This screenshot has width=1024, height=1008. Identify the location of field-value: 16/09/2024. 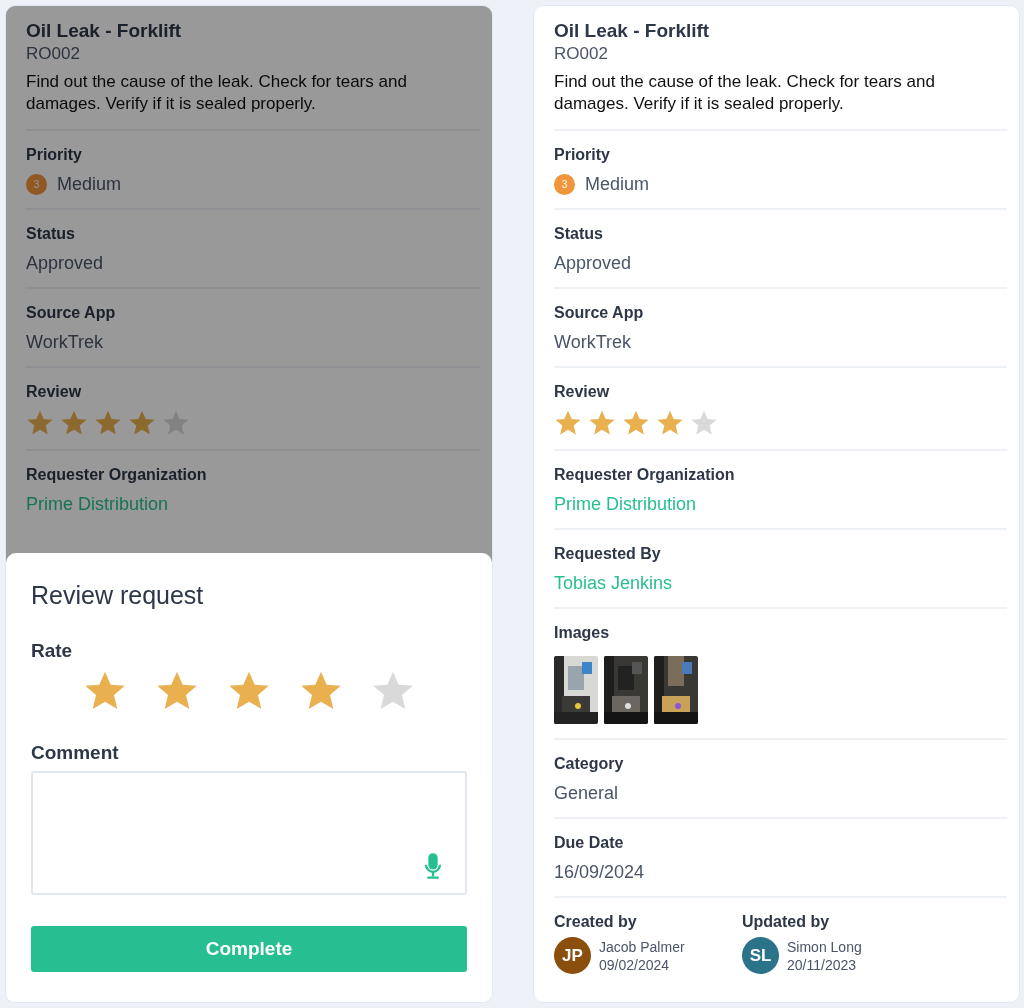
(599, 872).